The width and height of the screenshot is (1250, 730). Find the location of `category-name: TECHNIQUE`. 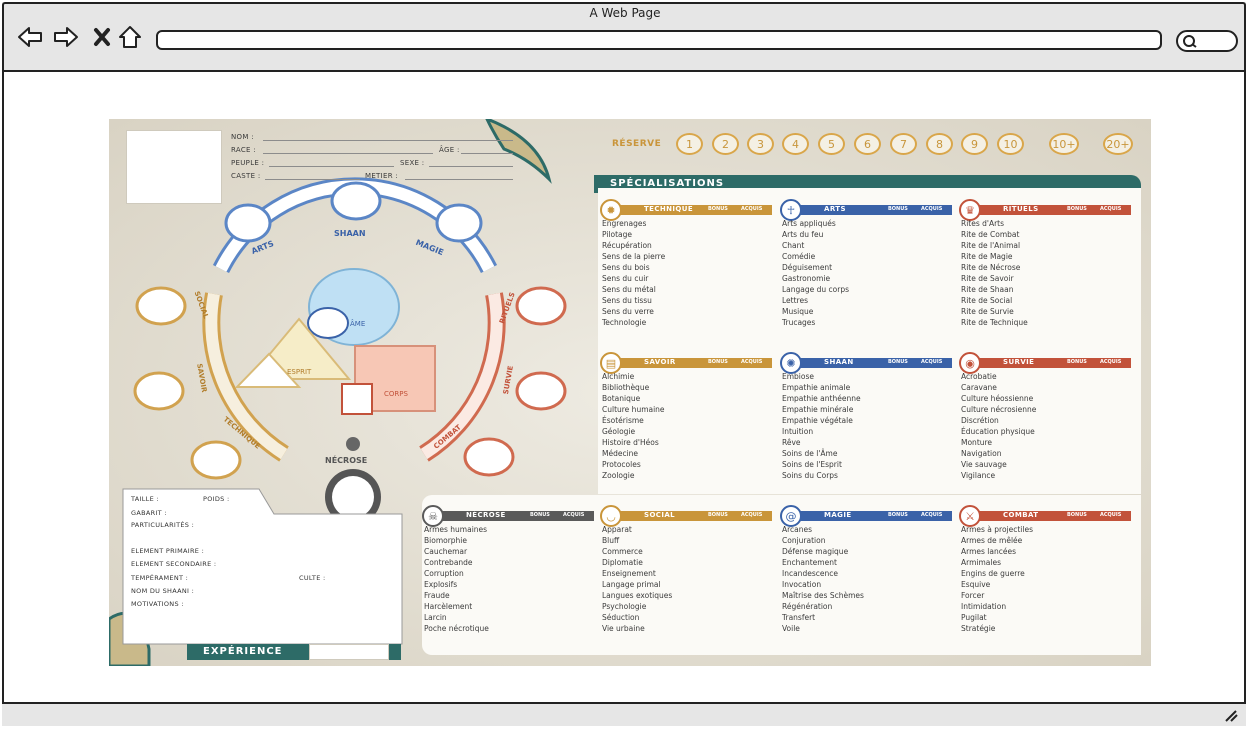

category-name: TECHNIQUE is located at coordinates (669, 209).